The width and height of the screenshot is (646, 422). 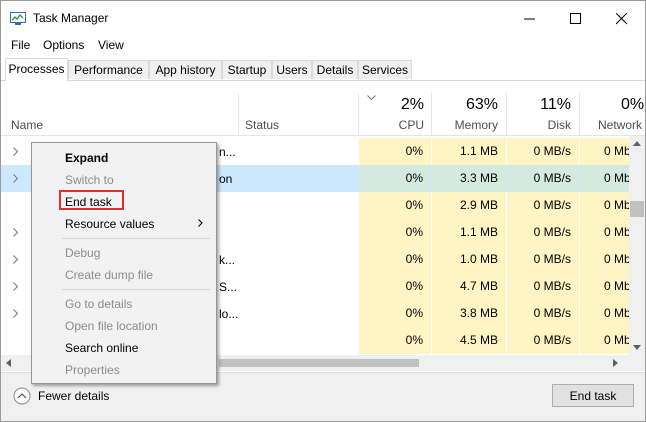 I want to click on memory-cell: 4.5 MB, so click(x=469, y=340).